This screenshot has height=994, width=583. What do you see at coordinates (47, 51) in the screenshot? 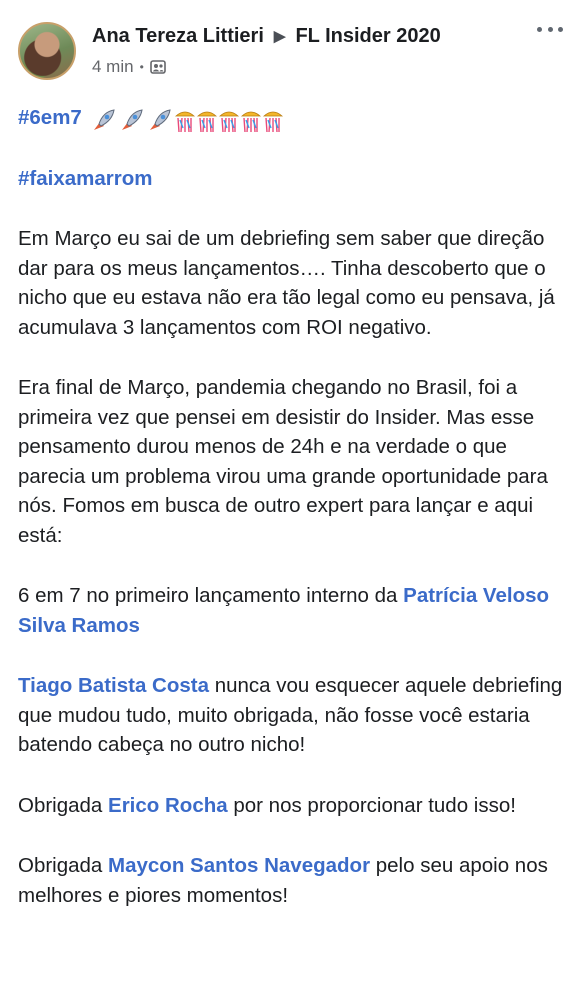
I see `author-avatar` at bounding box center [47, 51].